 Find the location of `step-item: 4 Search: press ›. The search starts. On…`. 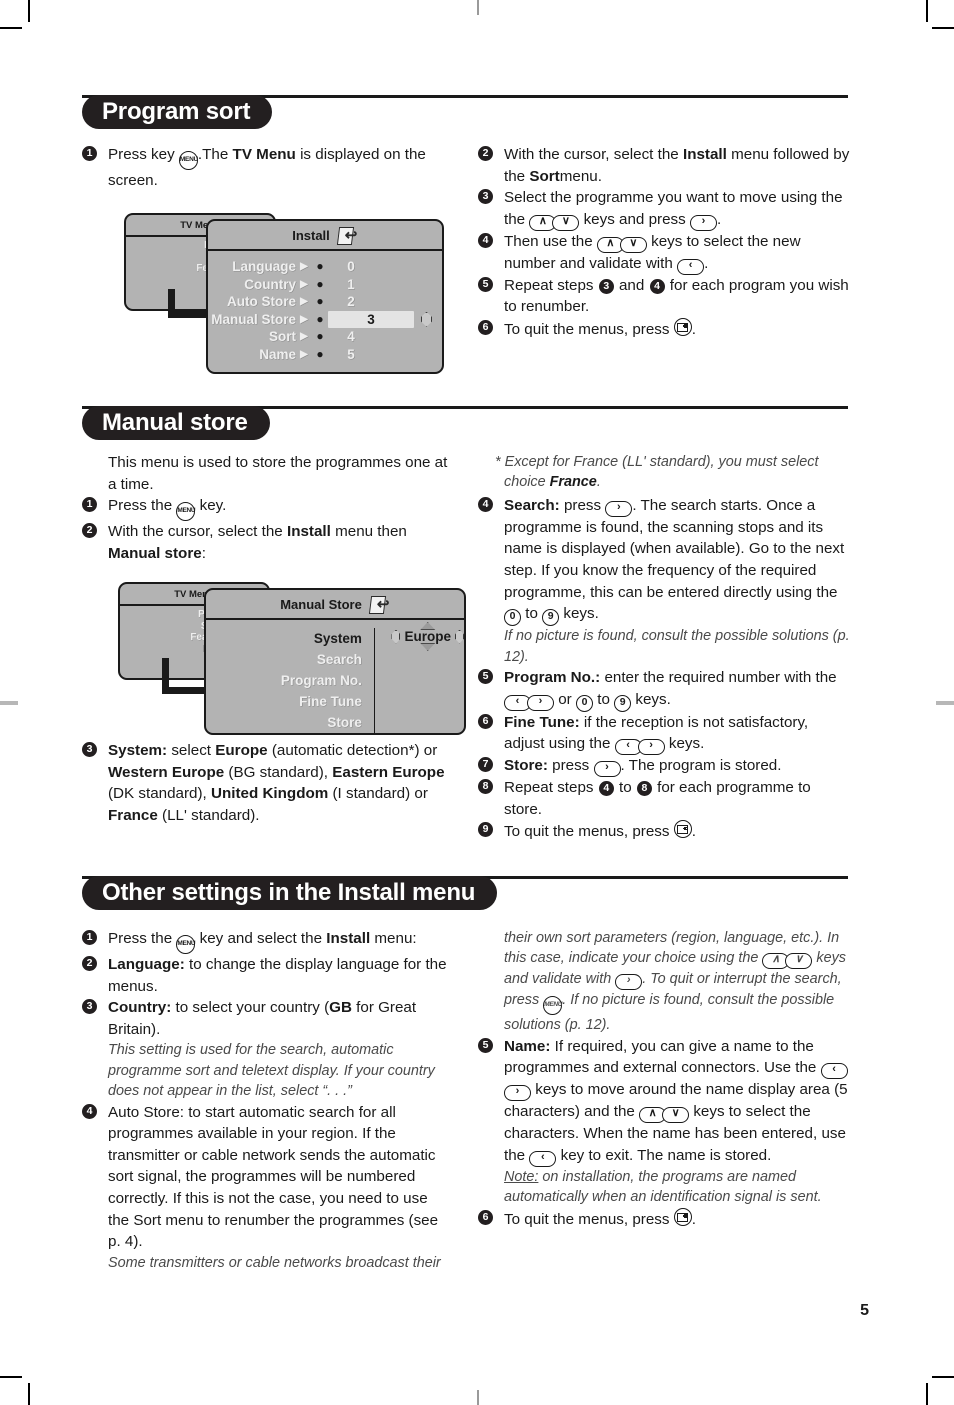

step-item: 4 Search: press ›. The search starts. On… is located at coordinates (664, 561).